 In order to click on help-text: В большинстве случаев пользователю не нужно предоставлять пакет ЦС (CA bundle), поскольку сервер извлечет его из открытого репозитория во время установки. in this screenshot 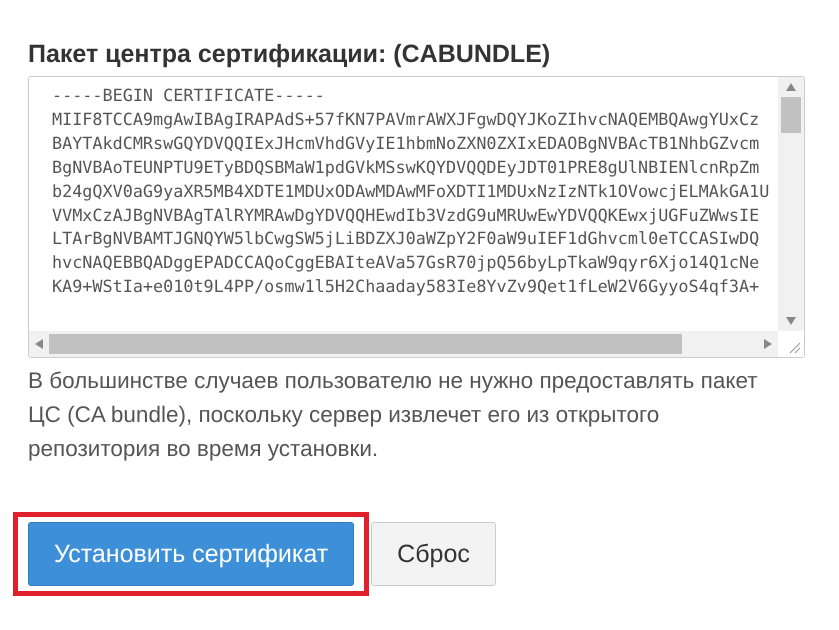, I will do `click(393, 415)`.